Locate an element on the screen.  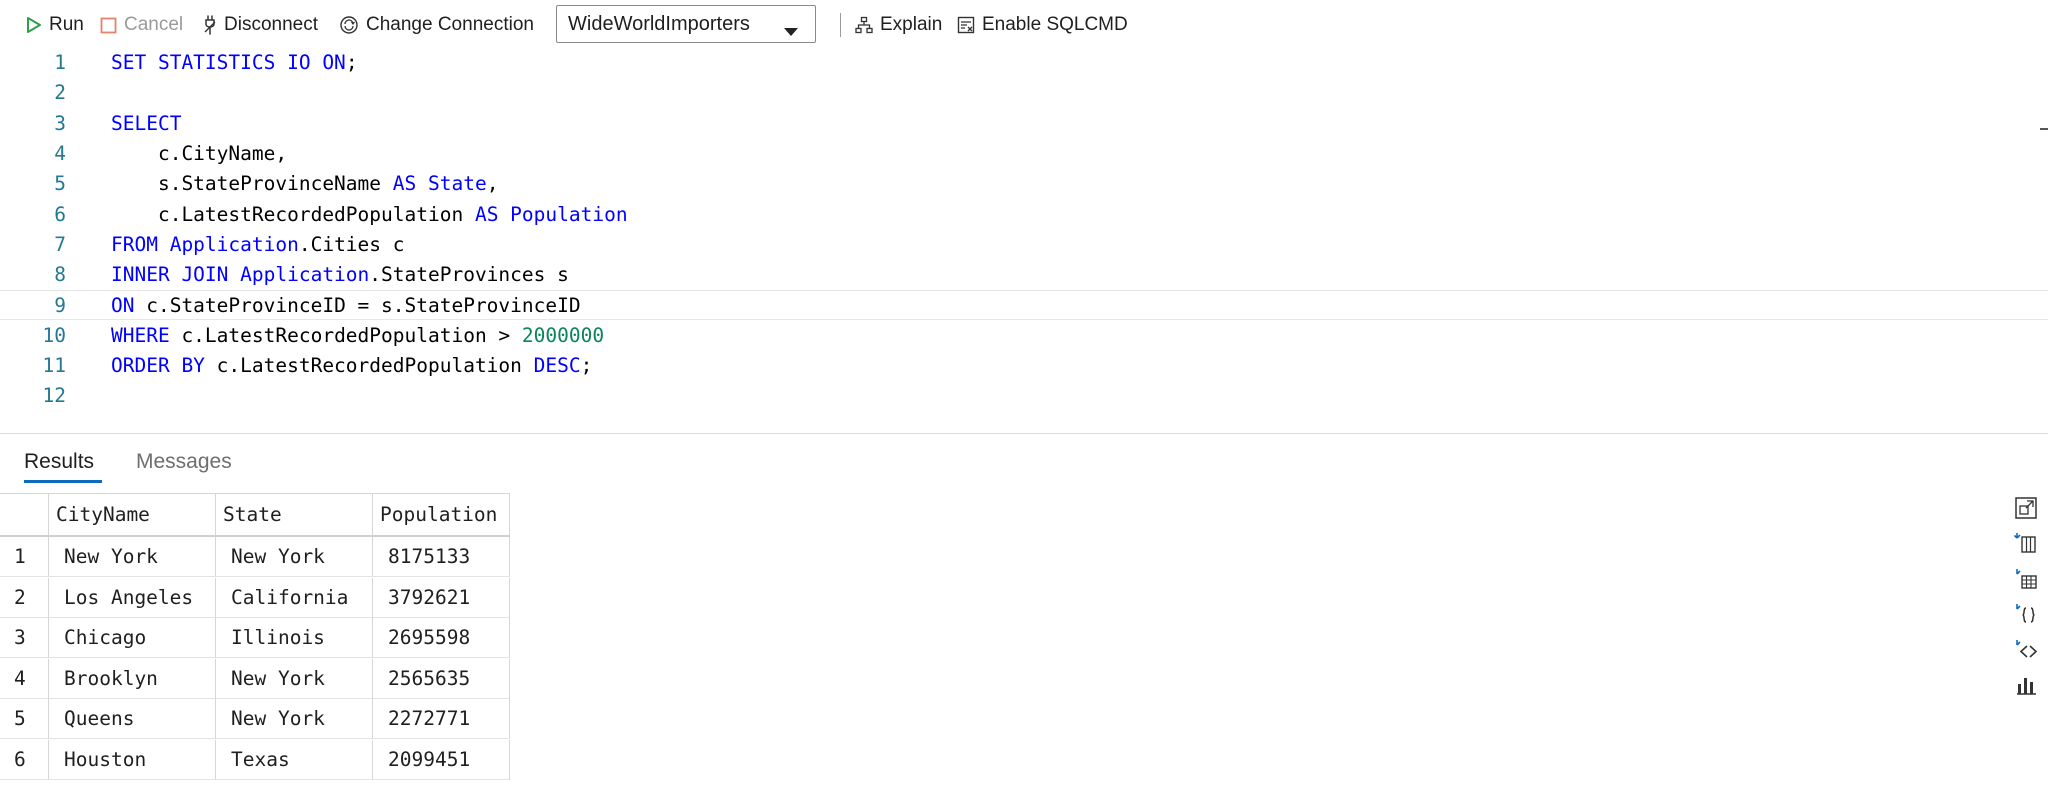
code-text: SET STATISTICS IO ON; is located at coordinates (234, 63).